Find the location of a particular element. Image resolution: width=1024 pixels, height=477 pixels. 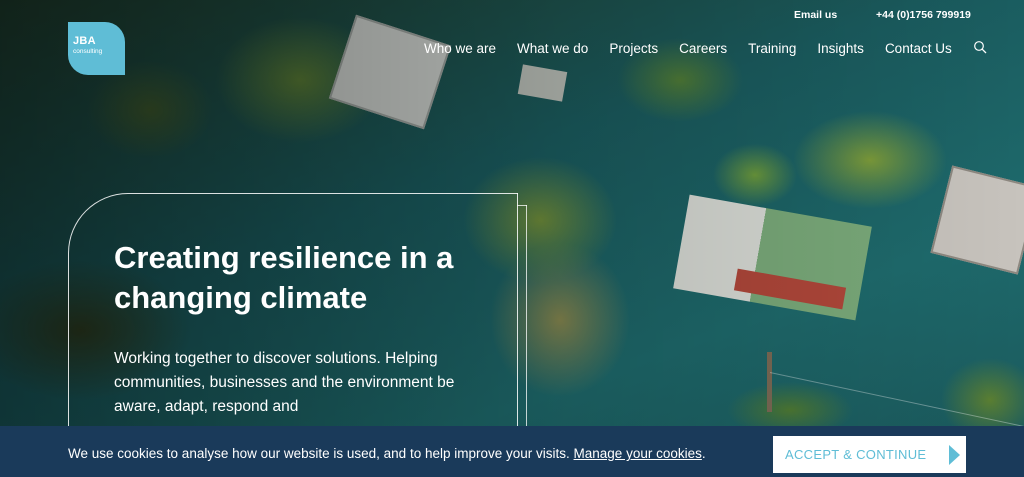

nav-item-contact-us: Contact Us is located at coordinates (918, 48).